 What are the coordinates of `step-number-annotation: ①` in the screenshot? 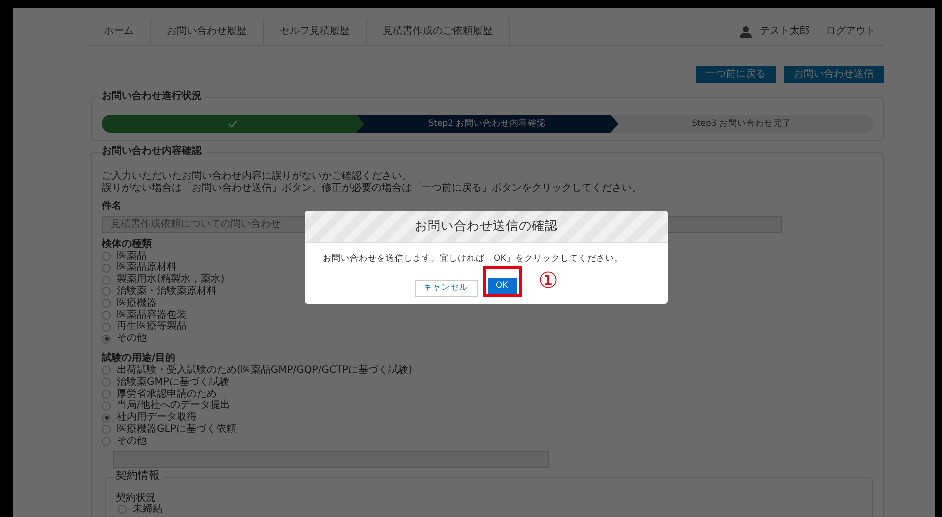 It's located at (548, 281).